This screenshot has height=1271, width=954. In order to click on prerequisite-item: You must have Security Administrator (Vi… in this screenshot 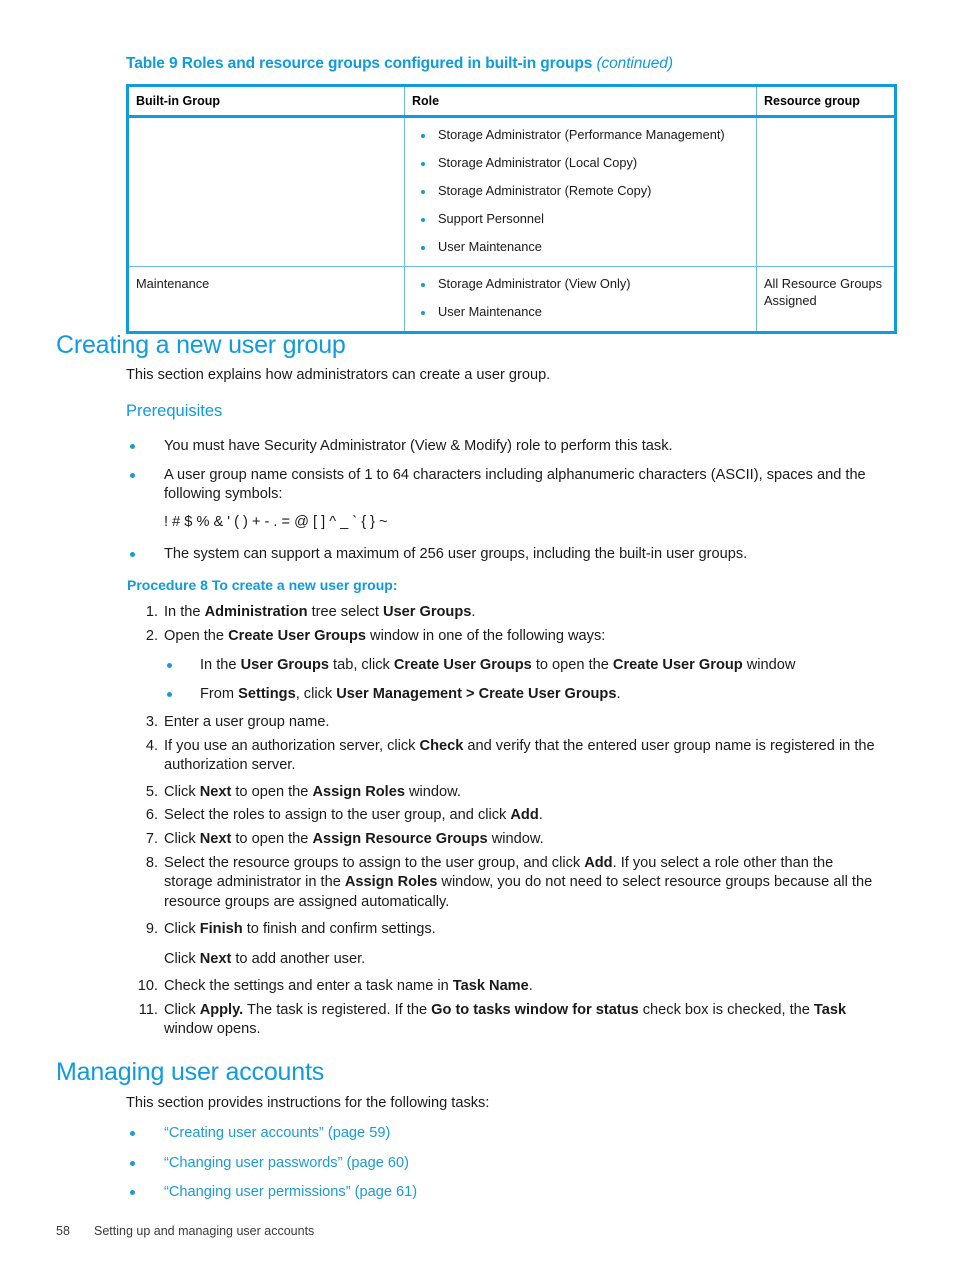, I will do `click(502, 446)`.